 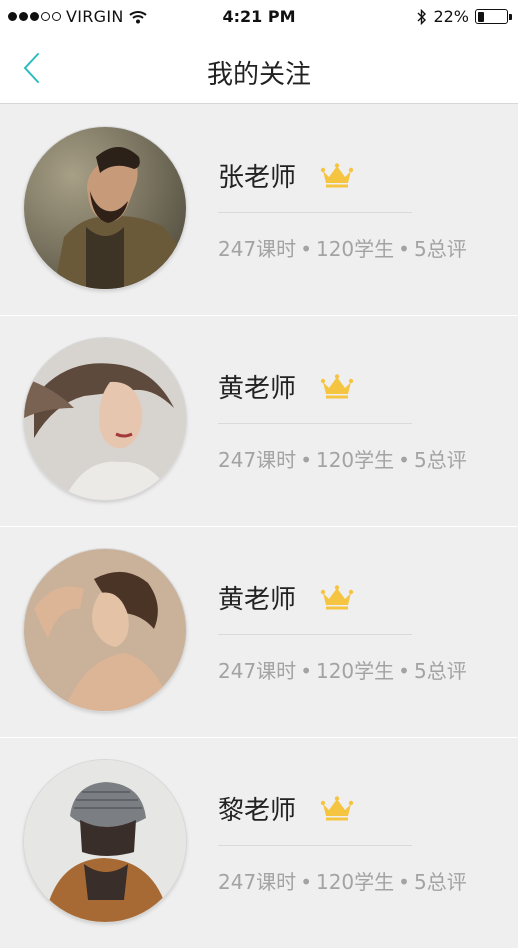 I want to click on page-title: 我的关注, so click(x=258, y=75).